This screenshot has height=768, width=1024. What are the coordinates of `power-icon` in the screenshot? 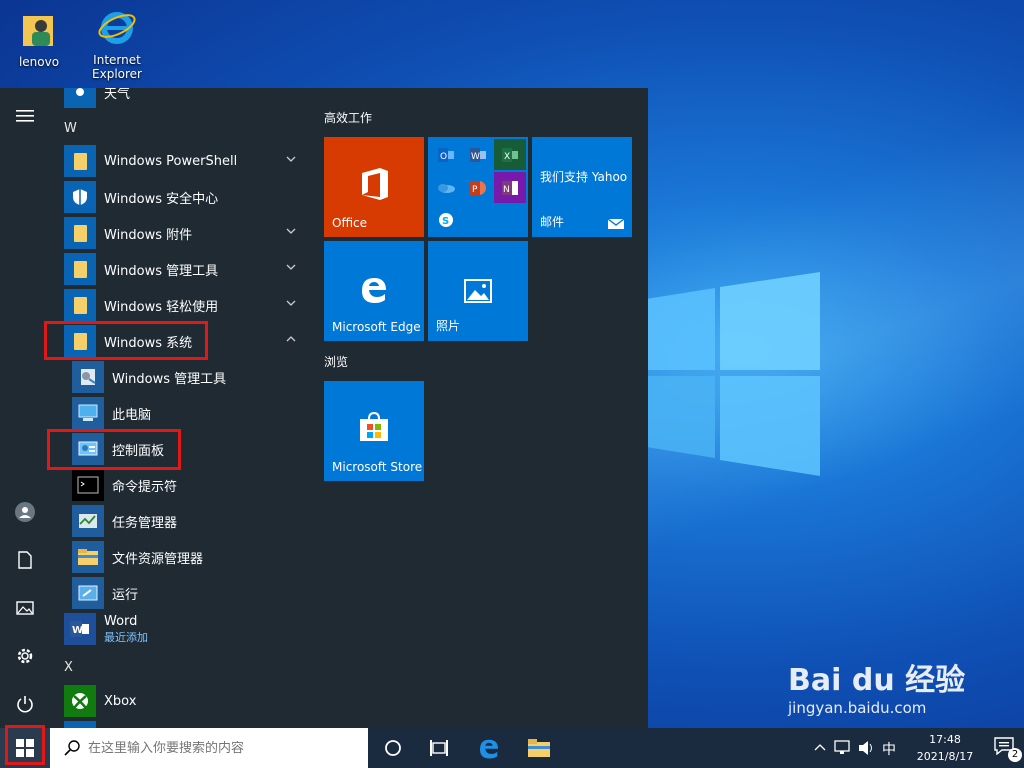 It's located at (25, 704).